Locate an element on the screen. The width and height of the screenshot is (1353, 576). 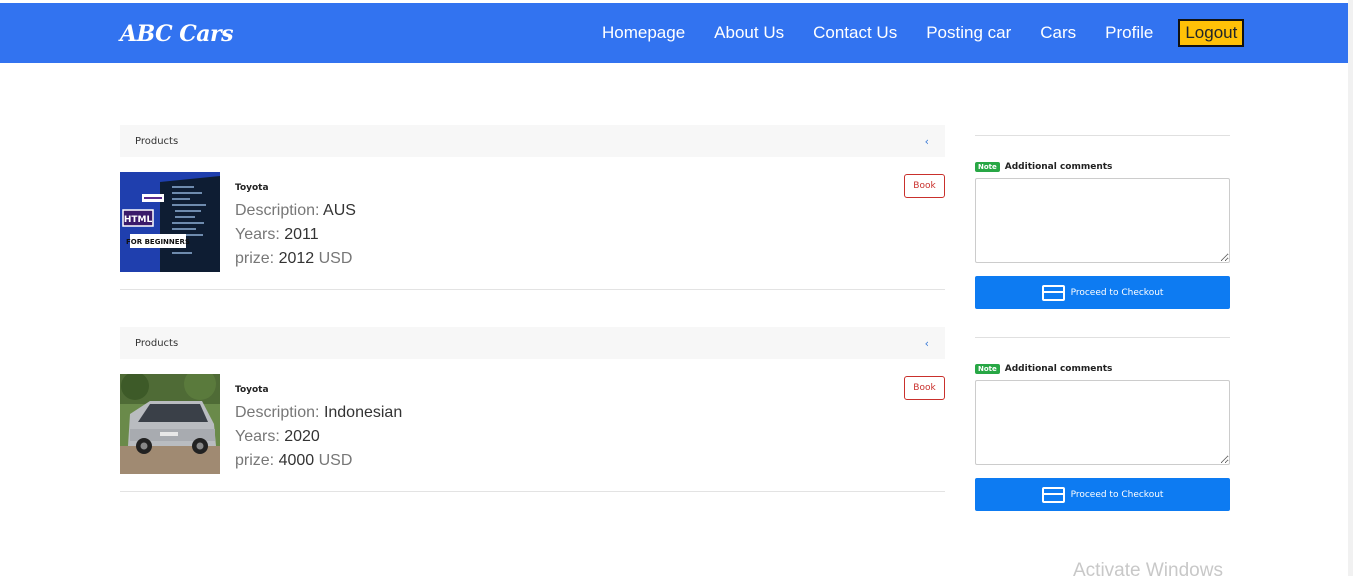
product-prize: prize: 4000 USD is located at coordinates (318, 461).